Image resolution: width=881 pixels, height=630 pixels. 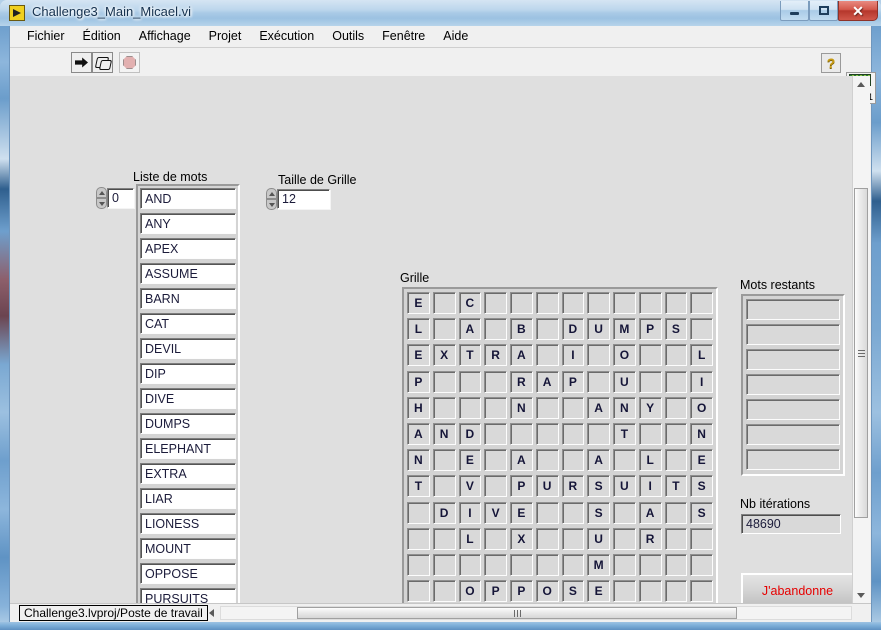 I want to click on wordlist-item: OPPOSE, so click(x=188, y=573).